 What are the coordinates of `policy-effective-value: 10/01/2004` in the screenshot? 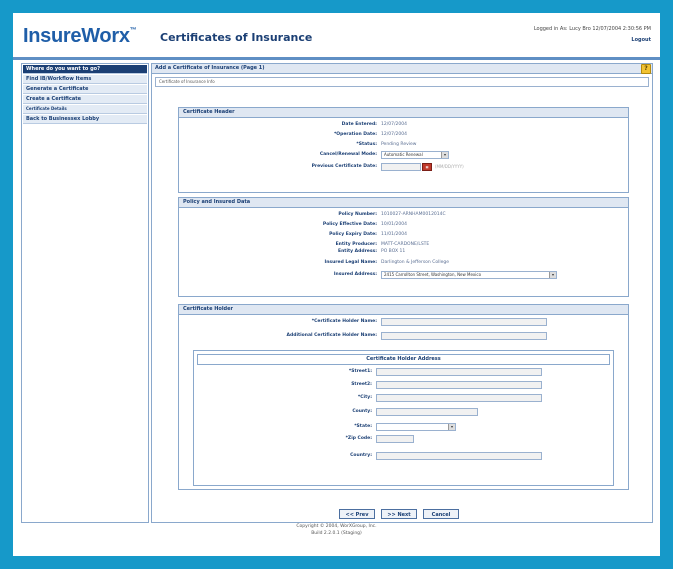 It's located at (394, 224).